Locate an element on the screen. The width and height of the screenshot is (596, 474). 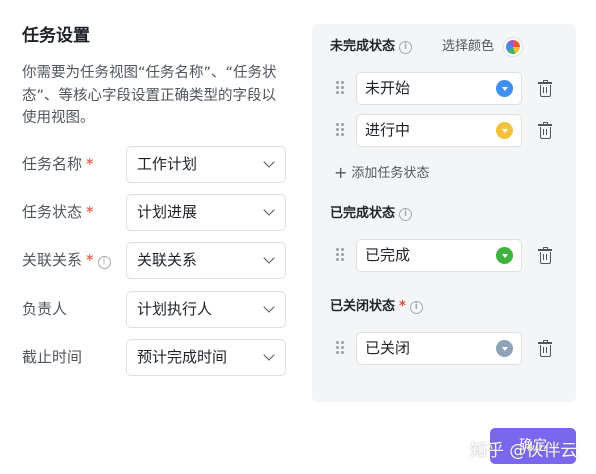
field-label: 任务状态 * is located at coordinates (58, 212).